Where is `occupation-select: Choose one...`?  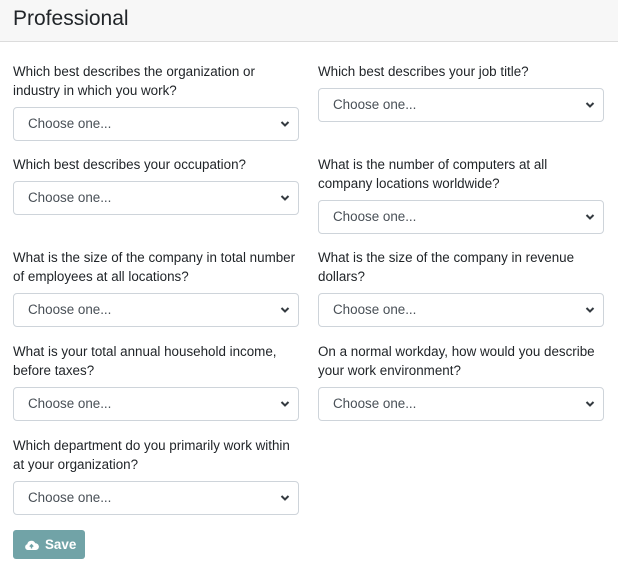 occupation-select: Choose one... is located at coordinates (156, 198).